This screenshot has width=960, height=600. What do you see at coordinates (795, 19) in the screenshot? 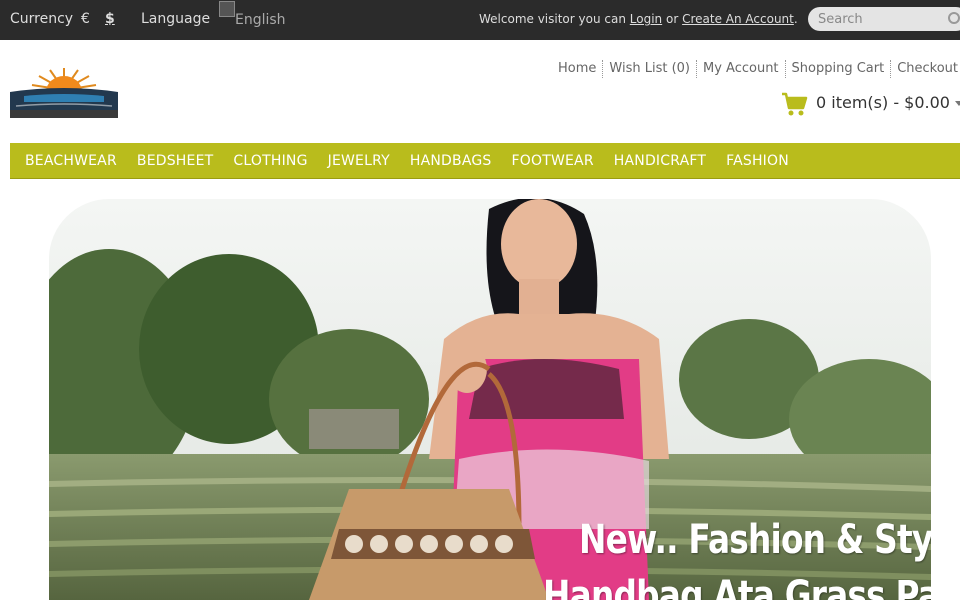
I see `period-text: .` at bounding box center [795, 19].